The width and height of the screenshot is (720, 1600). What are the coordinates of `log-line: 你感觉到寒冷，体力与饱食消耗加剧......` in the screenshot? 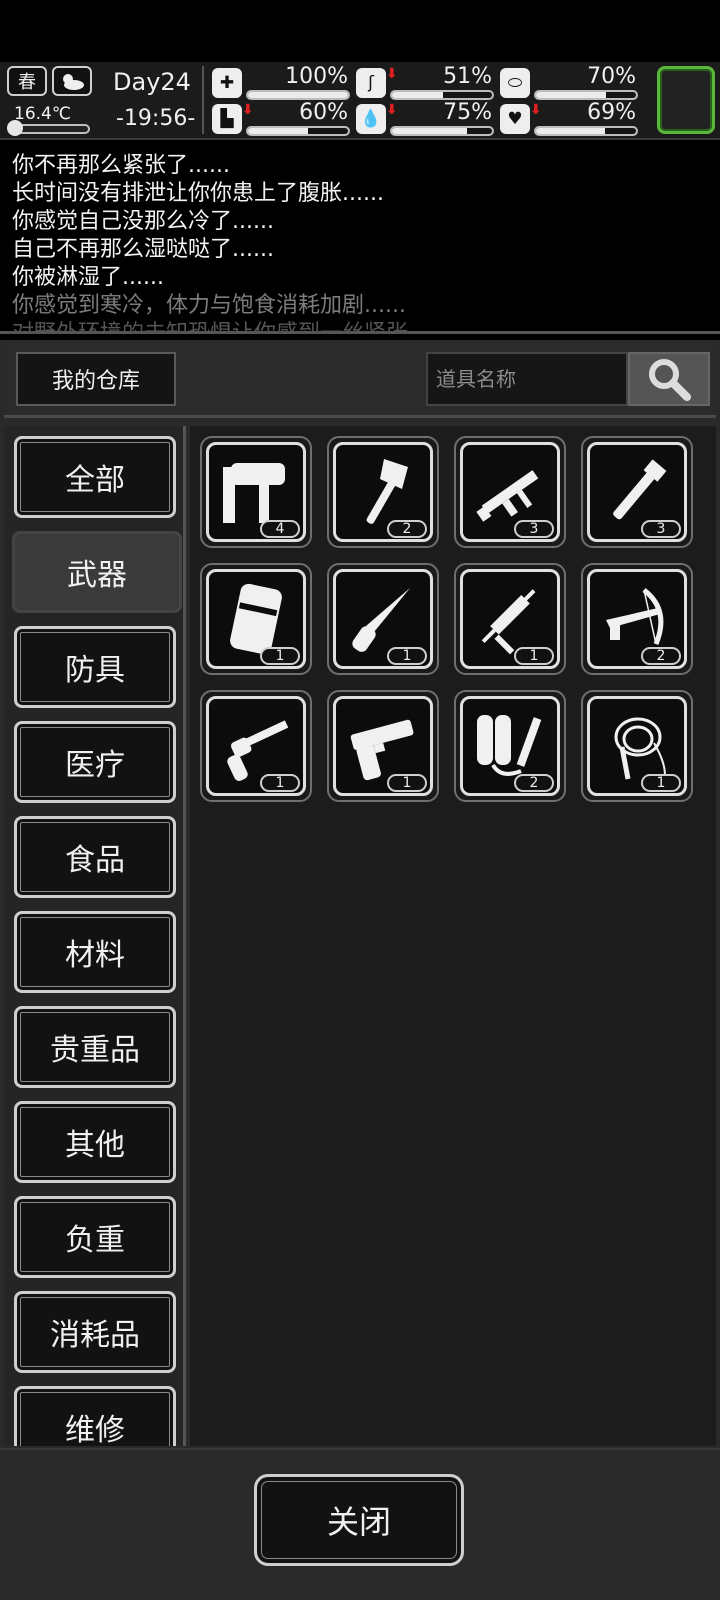 It's located at (209, 305).